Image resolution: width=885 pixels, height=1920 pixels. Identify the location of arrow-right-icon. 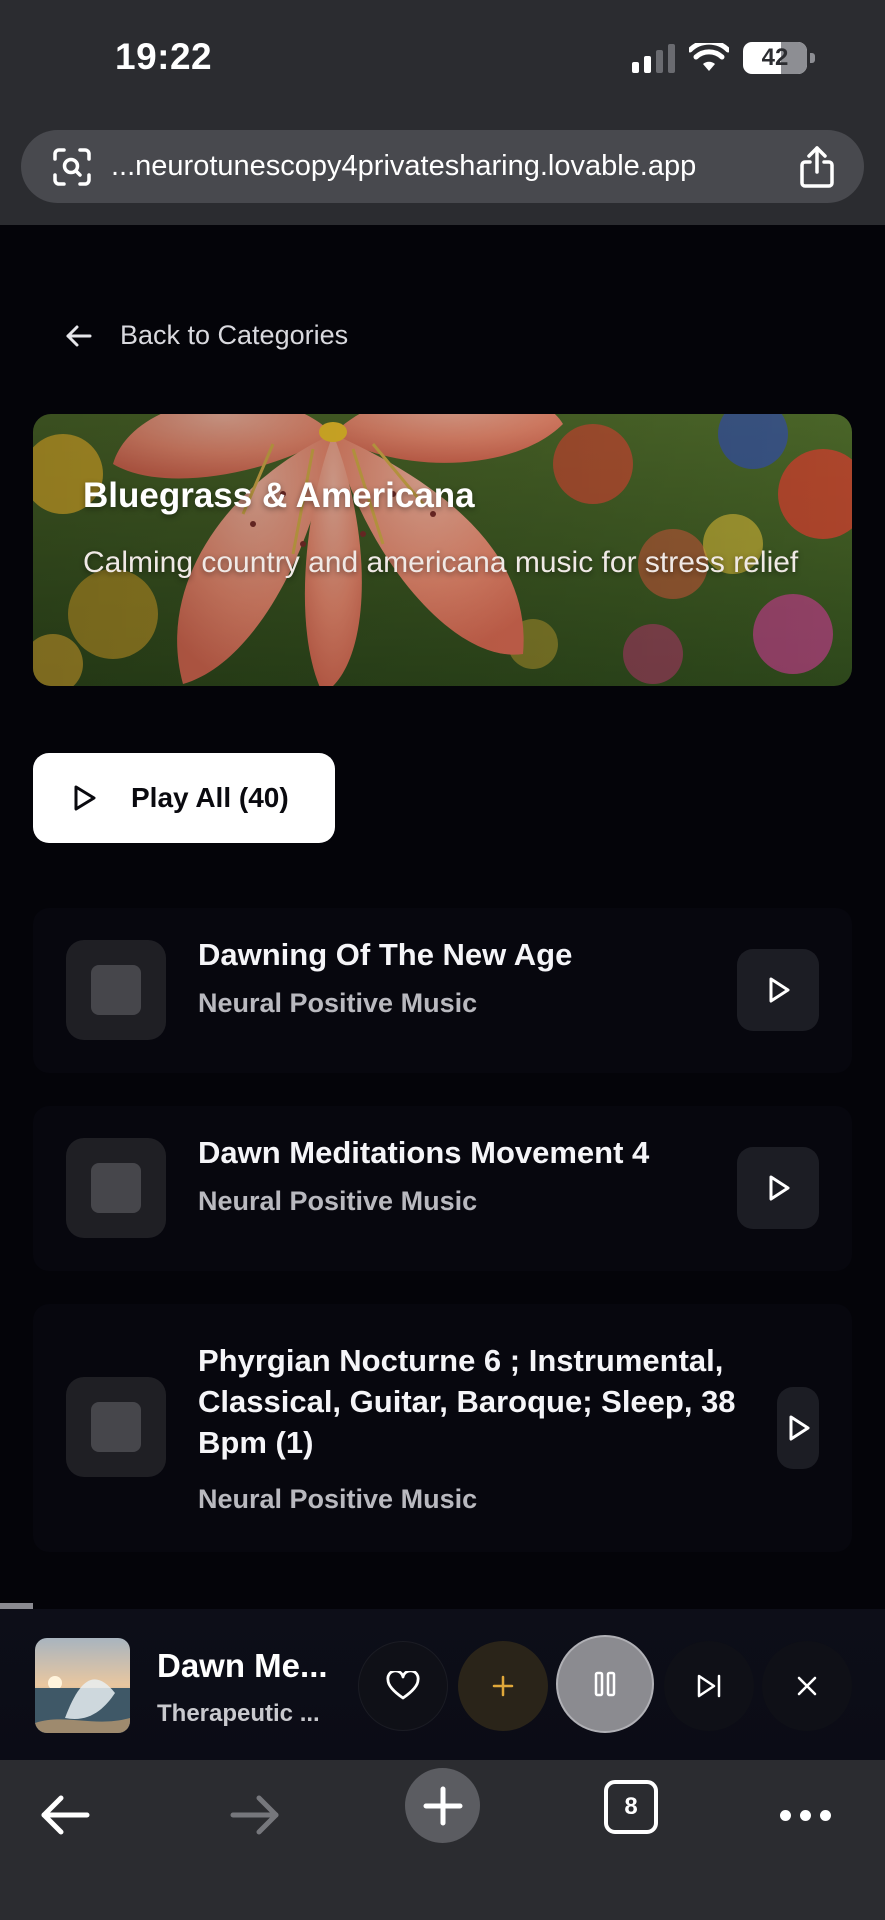
(254, 1815).